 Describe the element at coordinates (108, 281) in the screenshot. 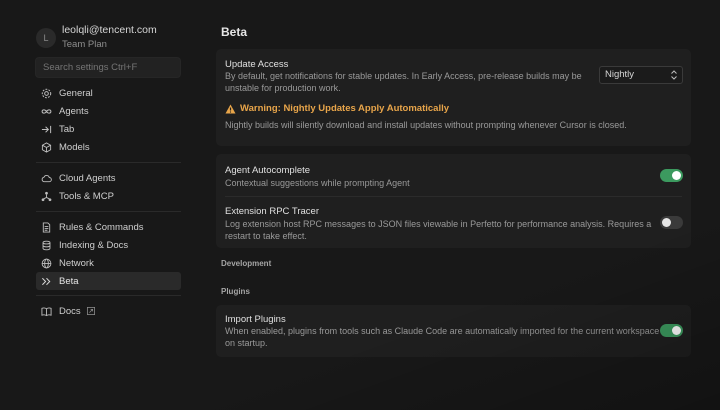

I see `sidebar-item-beta: Beta` at that location.